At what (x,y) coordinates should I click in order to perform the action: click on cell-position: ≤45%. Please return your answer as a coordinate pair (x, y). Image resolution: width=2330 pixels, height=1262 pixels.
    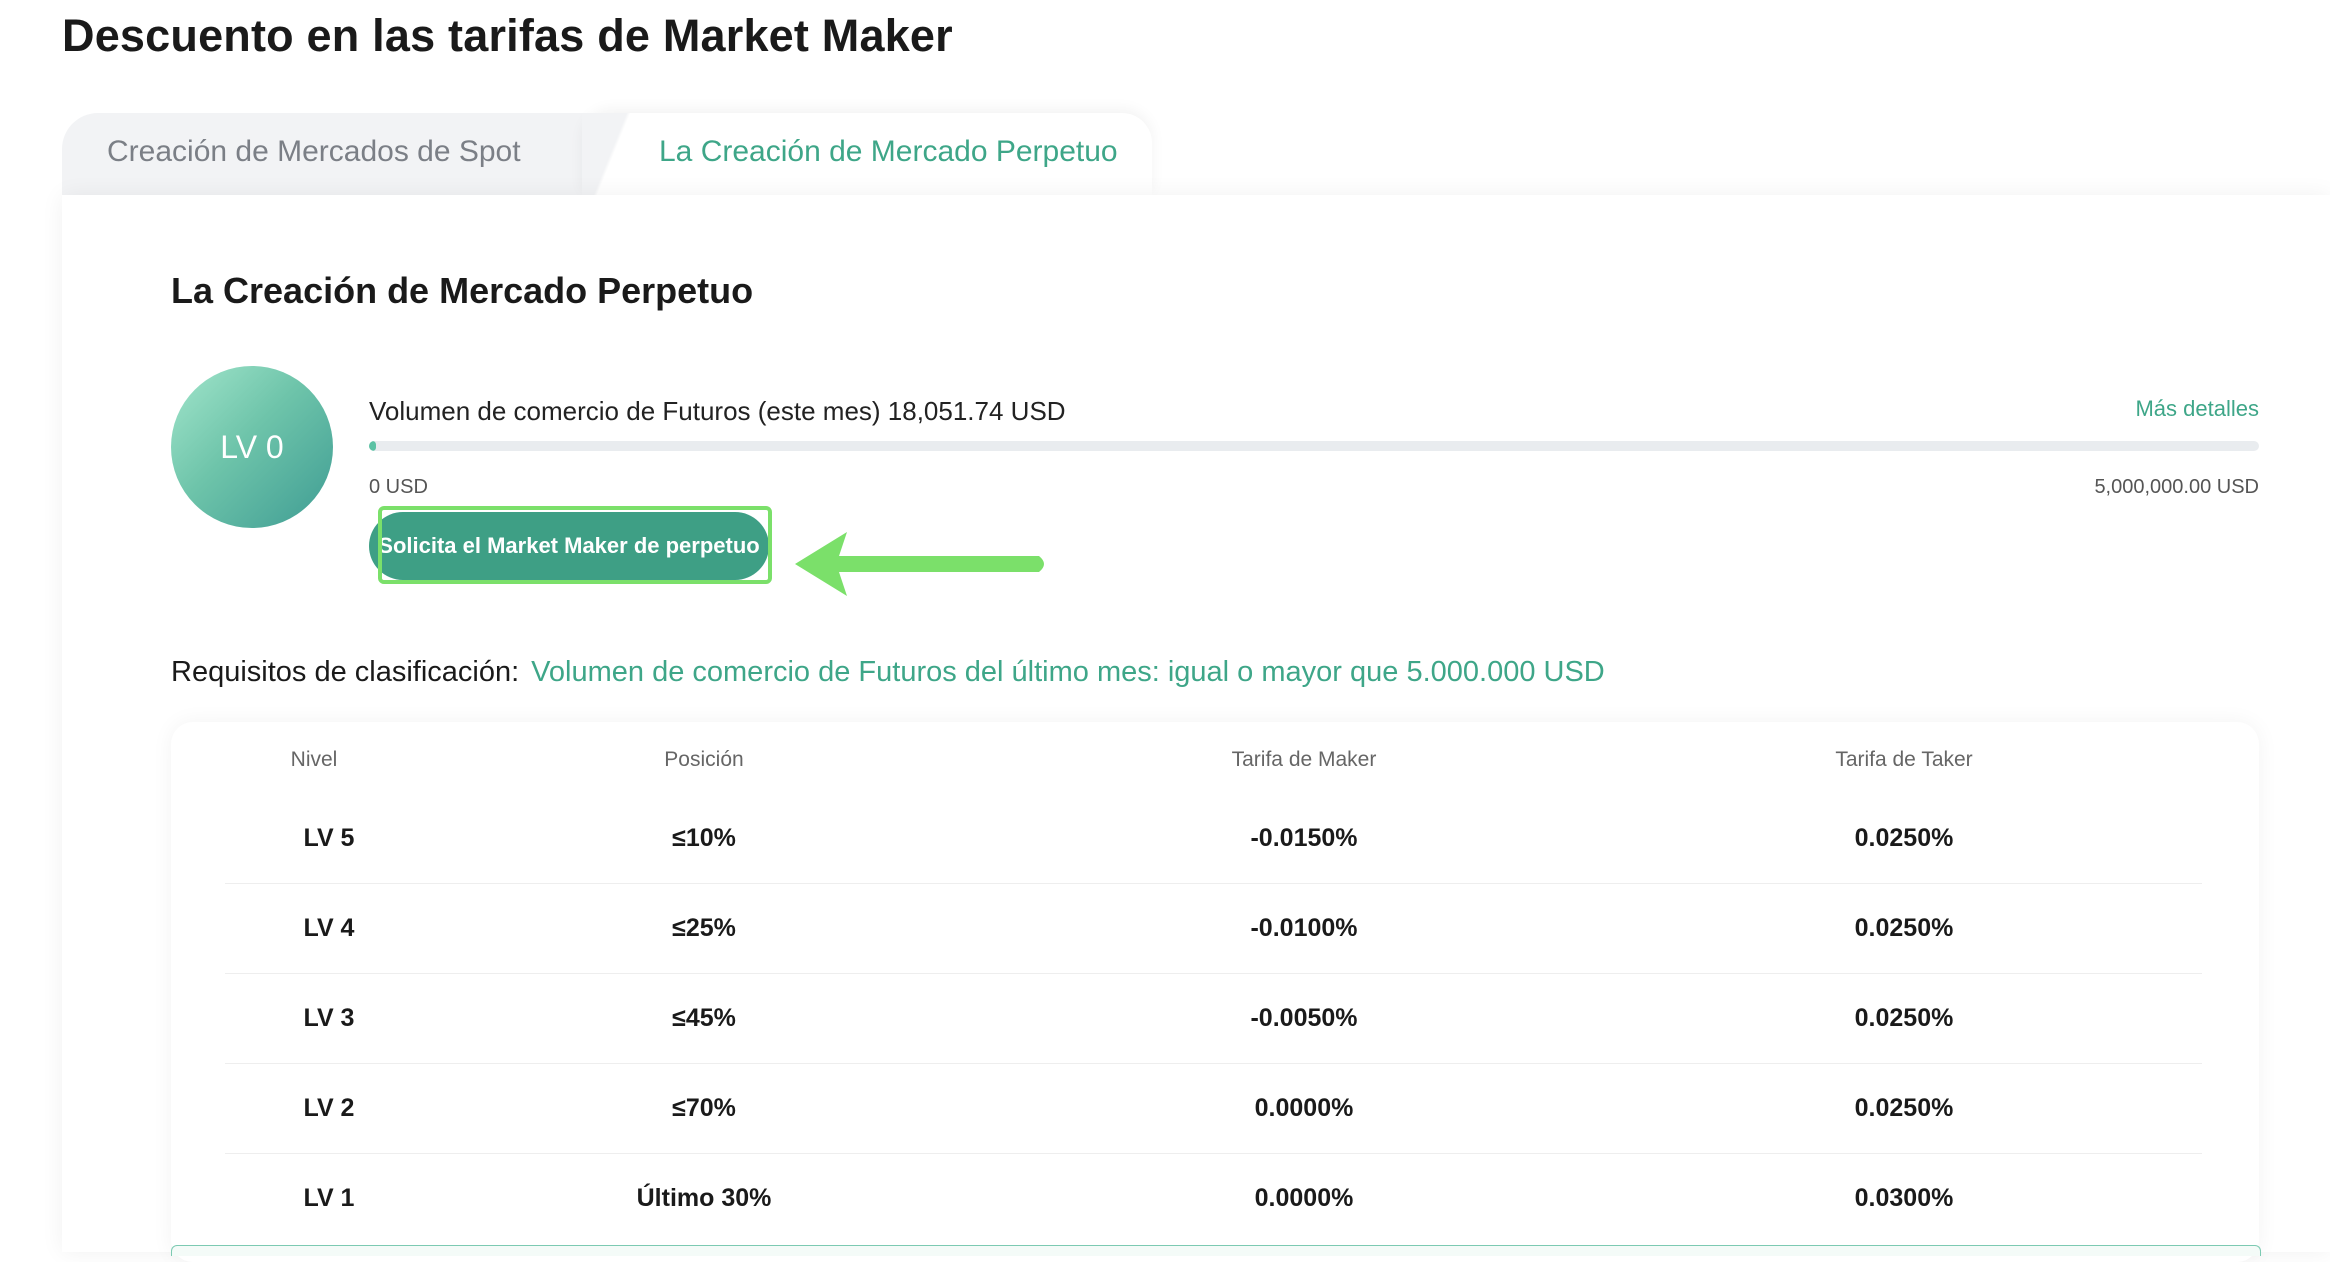
    Looking at the image, I should click on (704, 1018).